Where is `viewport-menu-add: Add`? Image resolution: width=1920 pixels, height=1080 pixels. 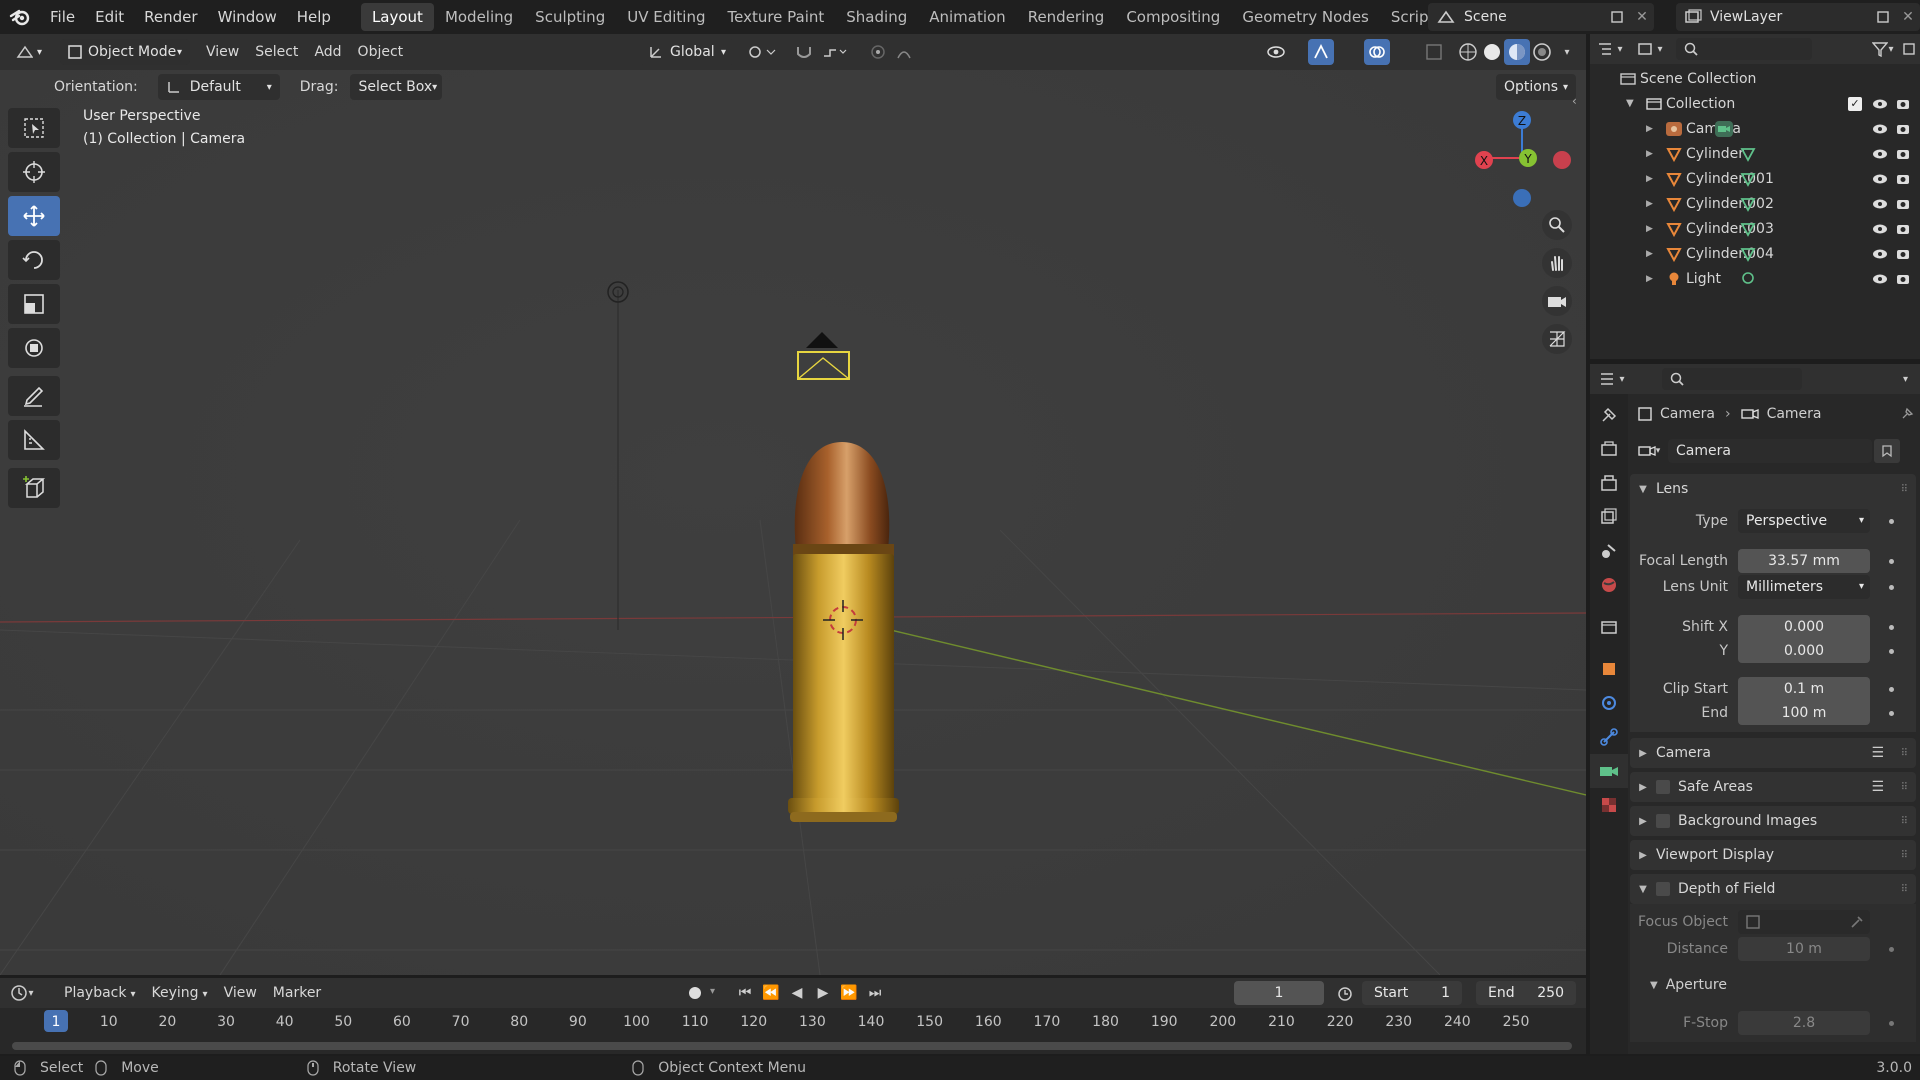
viewport-menu-add: Add is located at coordinates (327, 52).